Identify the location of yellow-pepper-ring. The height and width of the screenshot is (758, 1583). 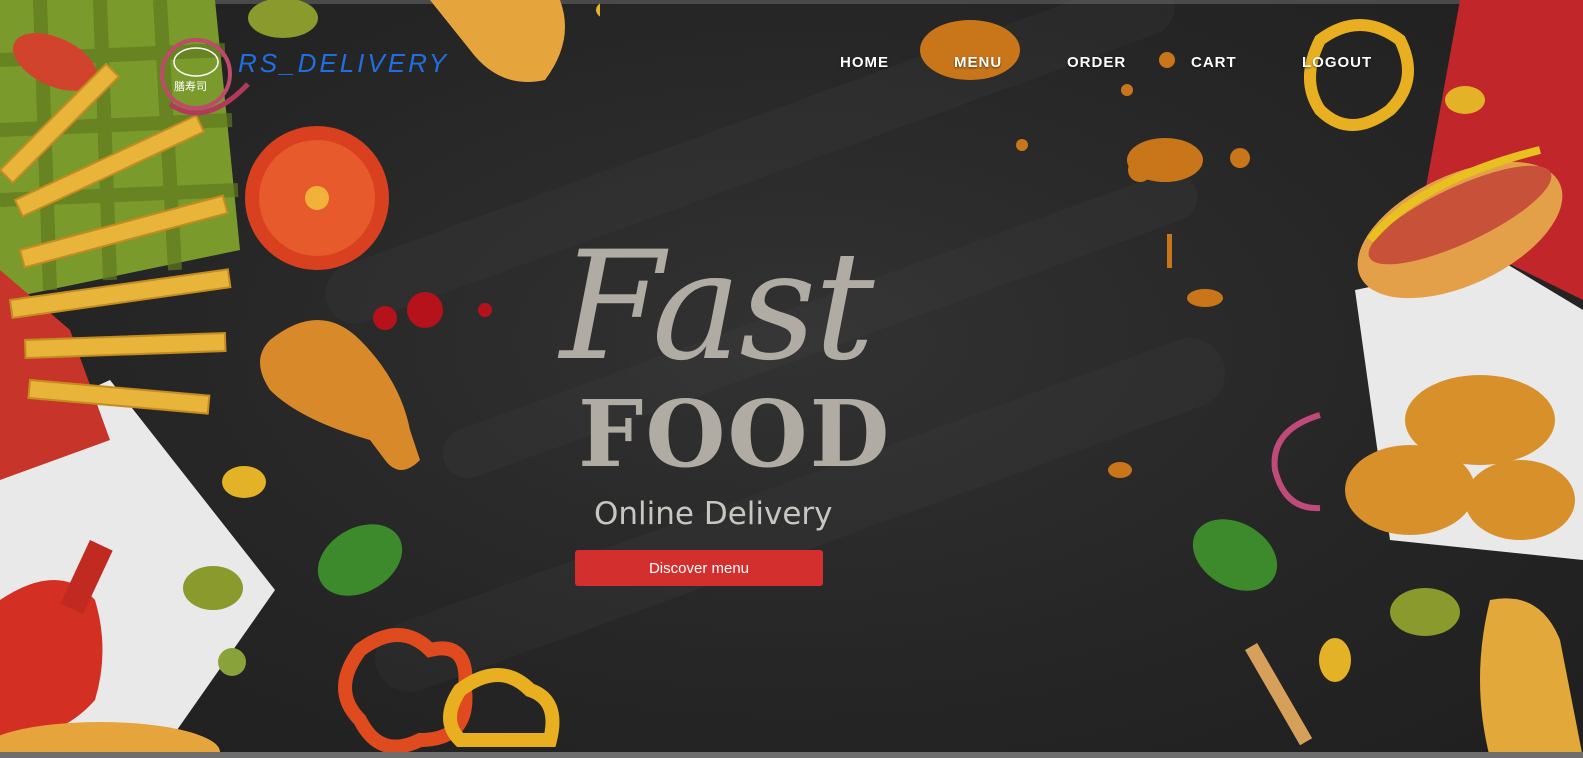
(1359, 75).